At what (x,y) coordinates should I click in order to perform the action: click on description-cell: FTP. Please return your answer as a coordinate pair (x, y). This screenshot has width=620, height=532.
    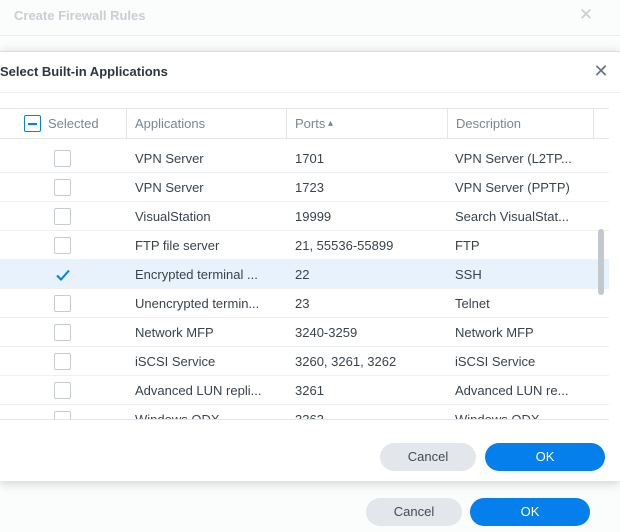
    Looking at the image, I should click on (467, 245).